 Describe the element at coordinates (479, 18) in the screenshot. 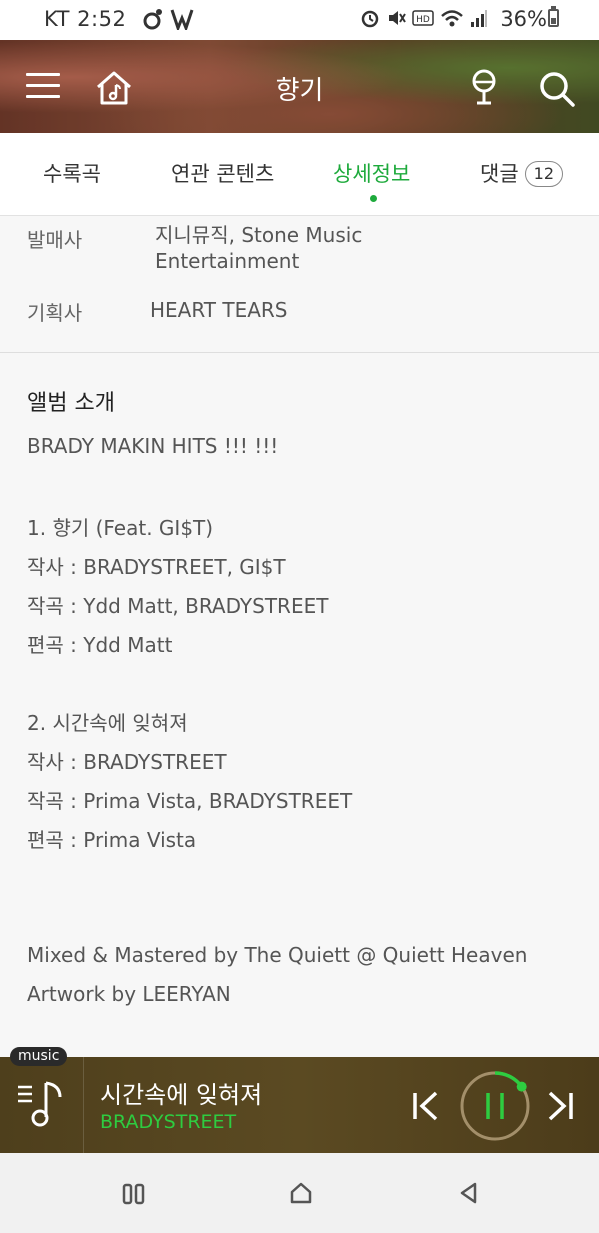

I see `signal-icon` at that location.